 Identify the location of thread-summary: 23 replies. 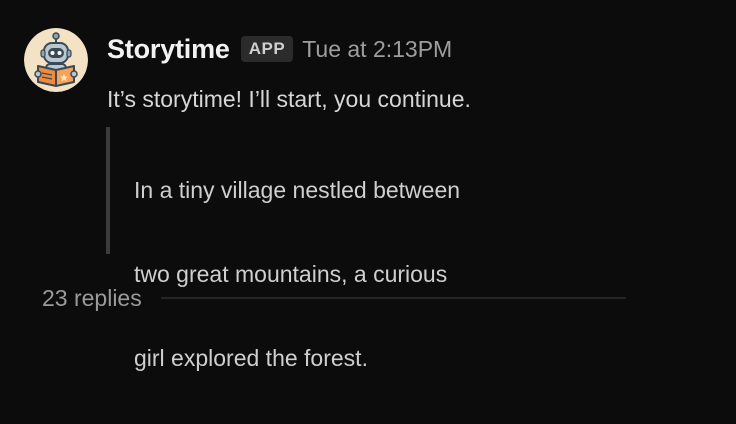
(334, 298).